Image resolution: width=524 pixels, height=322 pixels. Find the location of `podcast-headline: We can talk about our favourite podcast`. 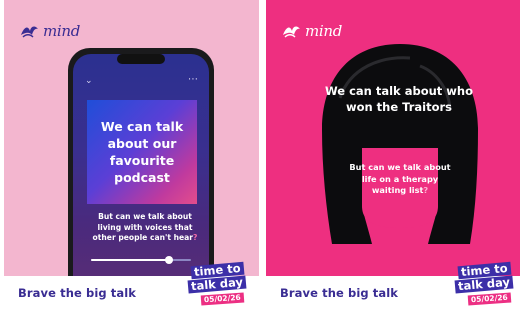

podcast-headline: We can talk about our favourite podcast is located at coordinates (142, 152).